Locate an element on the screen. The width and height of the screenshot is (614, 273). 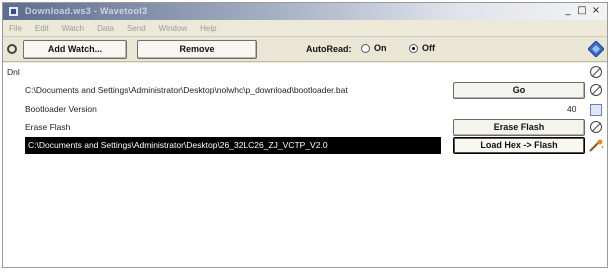
autoread-on-option: On is located at coordinates (374, 48).